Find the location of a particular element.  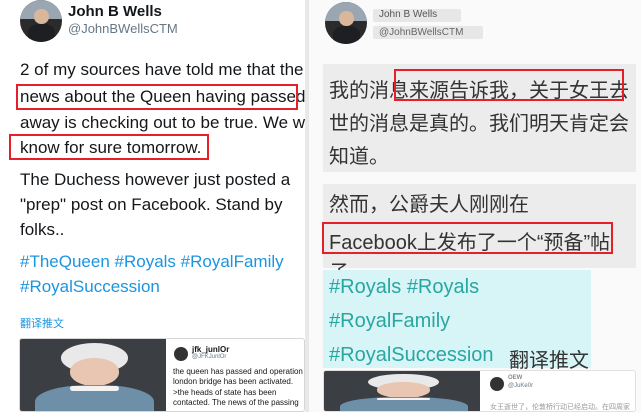

hashtags-line-2: #RoyalSuccession is located at coordinates (90, 287).